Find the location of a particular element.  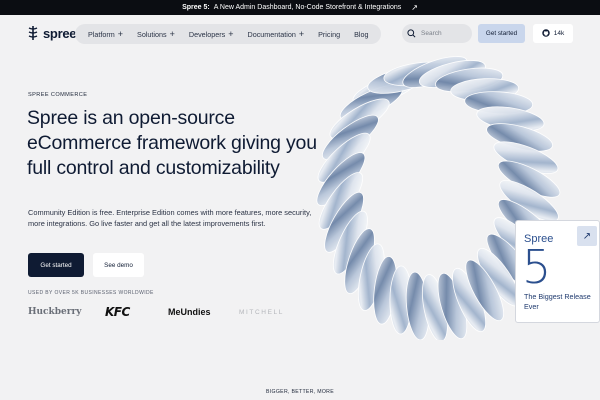

nav-item-developers: Developers + is located at coordinates (211, 33).